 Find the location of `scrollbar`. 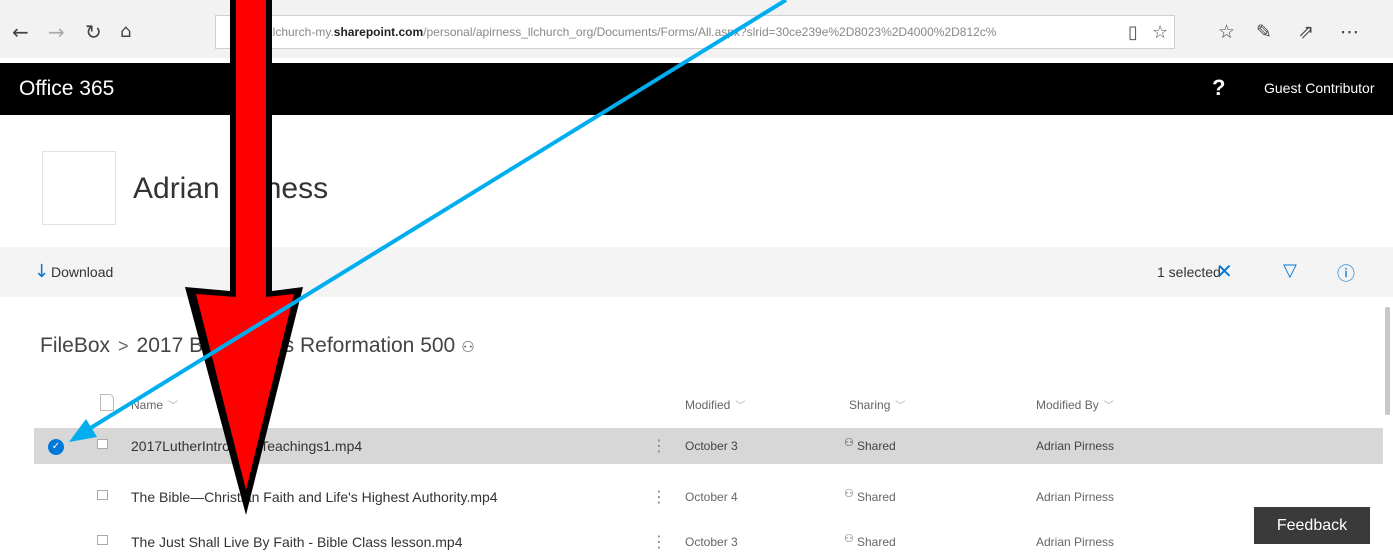

scrollbar is located at coordinates (1388, 432).